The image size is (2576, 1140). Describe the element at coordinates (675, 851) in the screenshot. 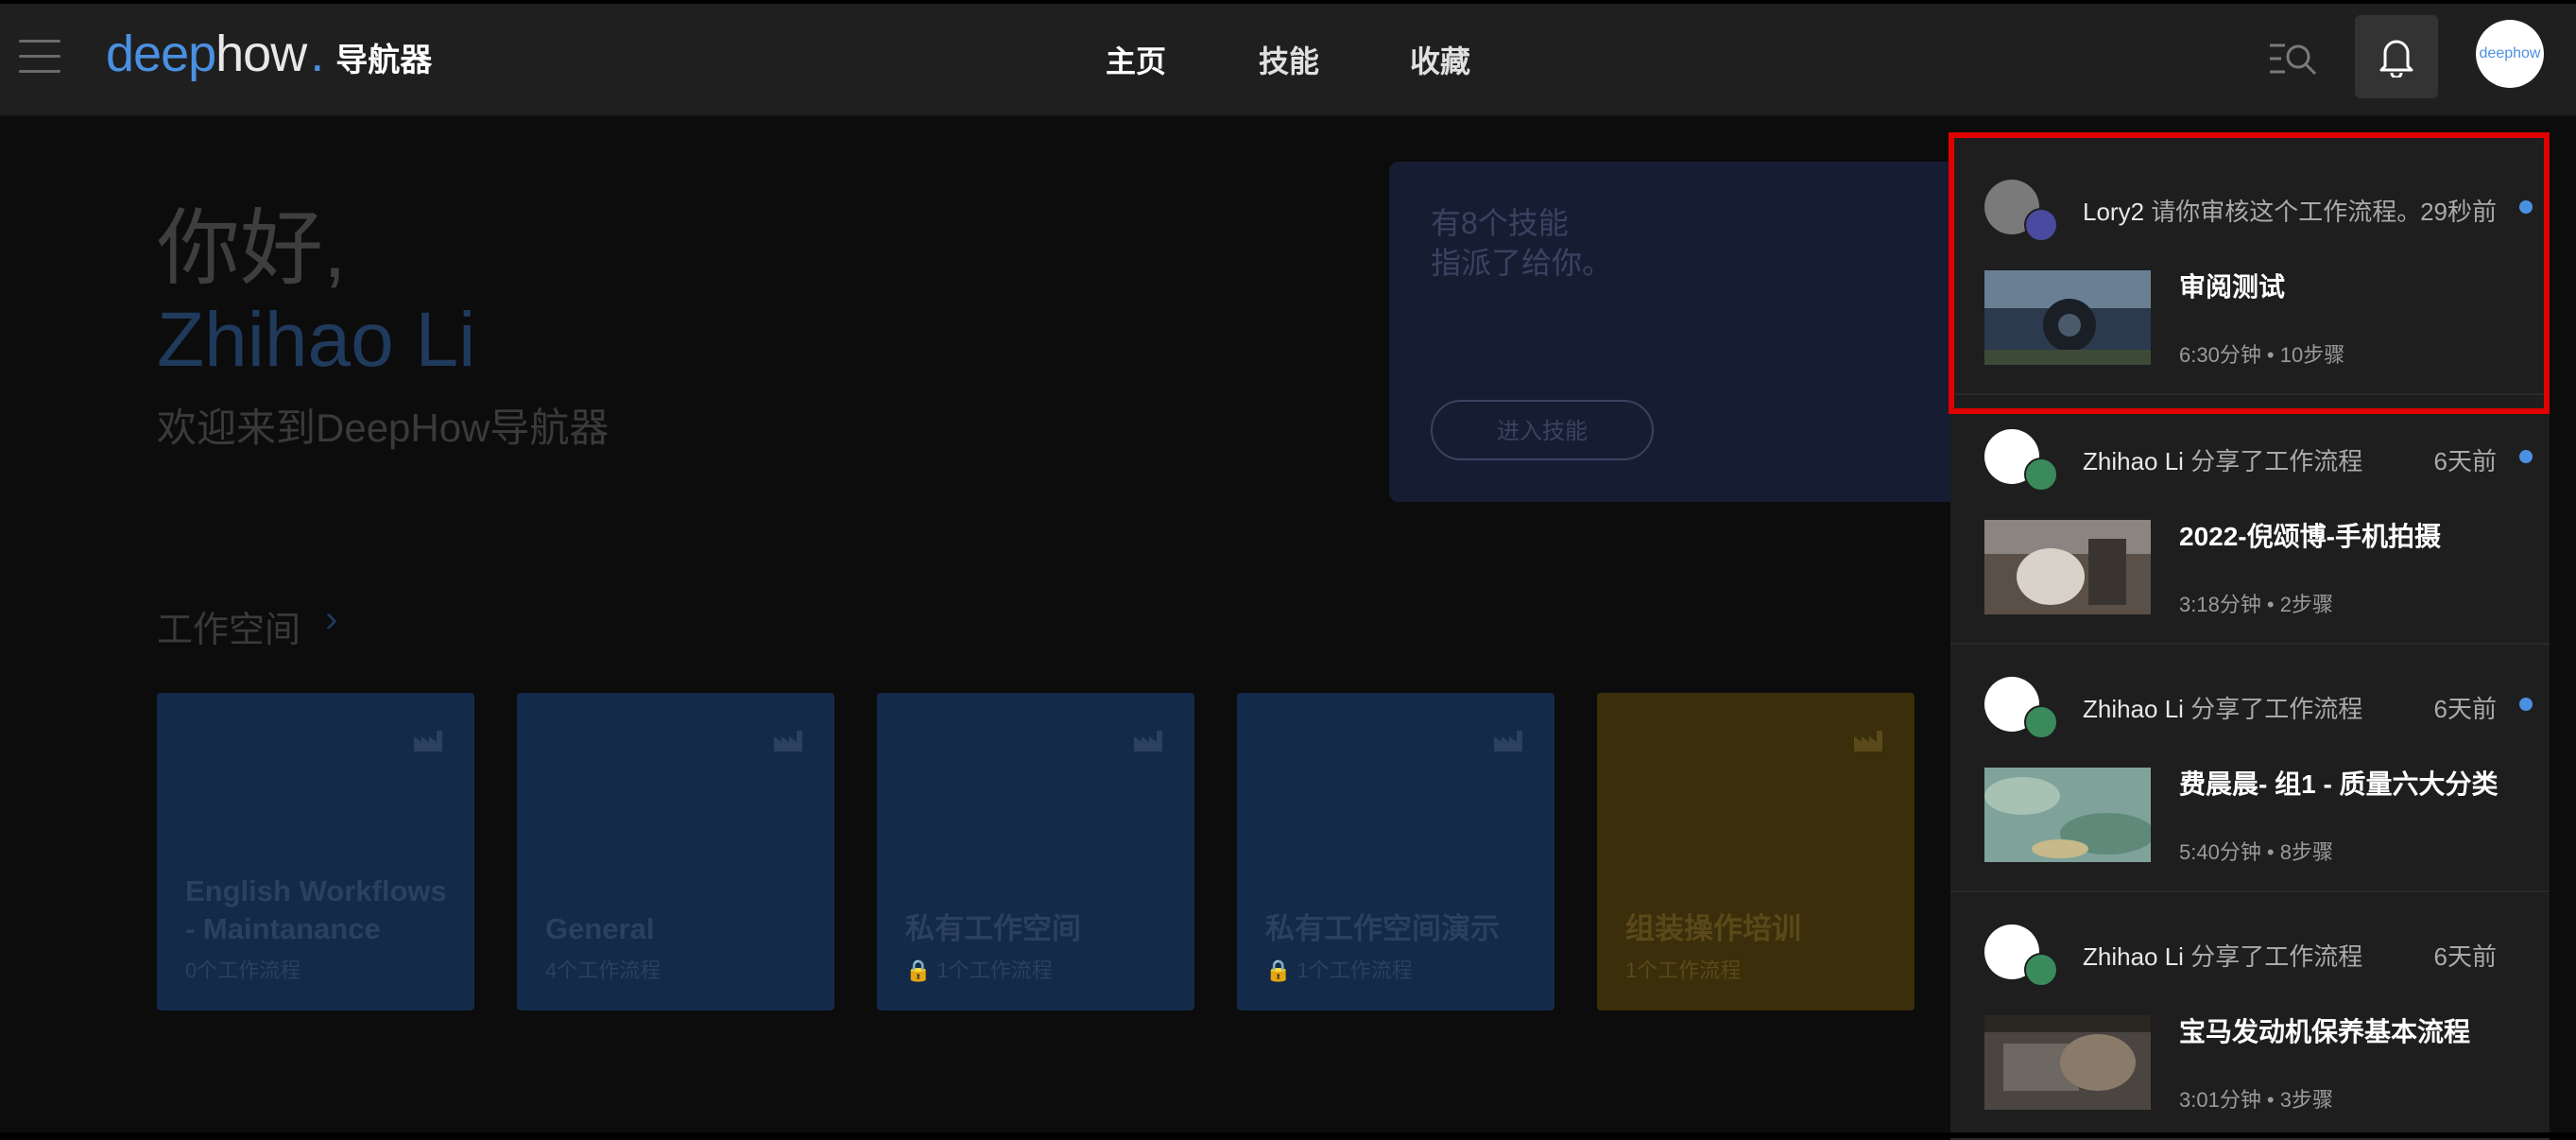

I see `workspace-card: General 4个工作流程` at that location.